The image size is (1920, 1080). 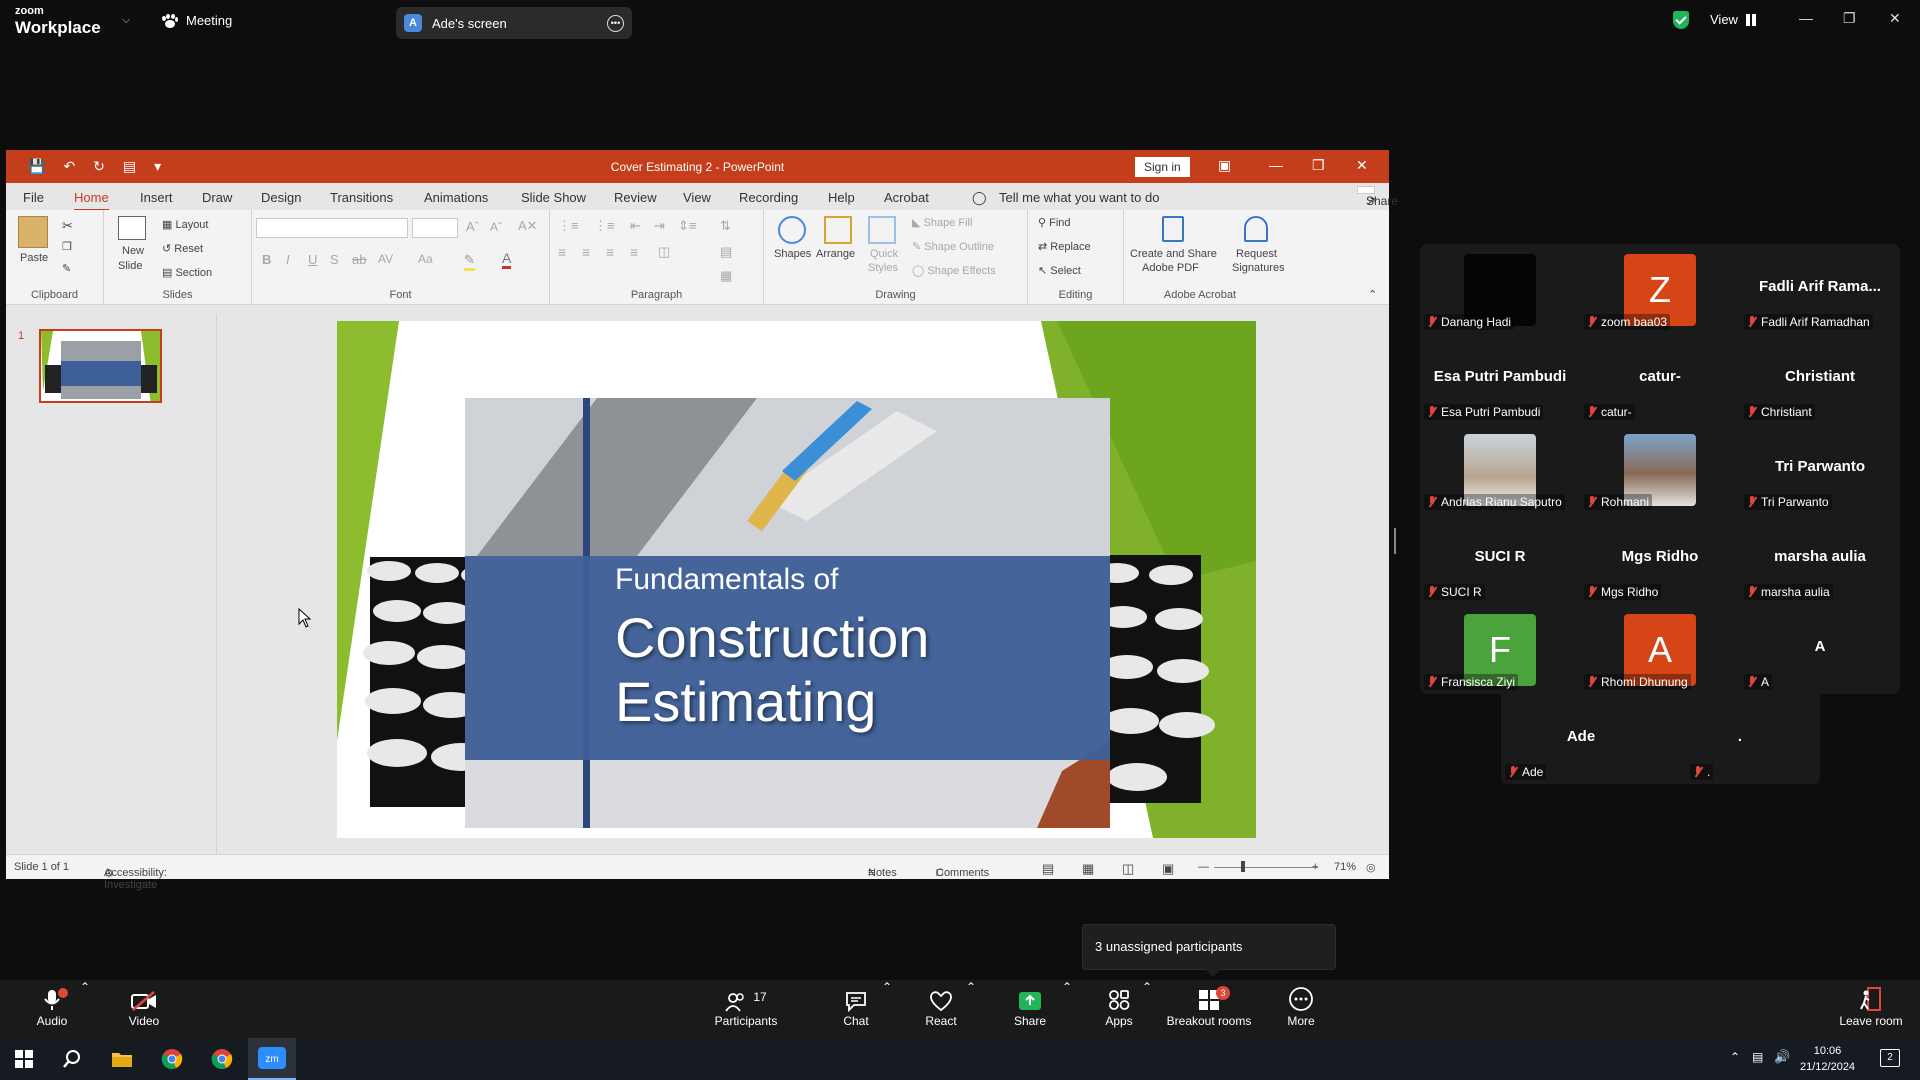 I want to click on participant-tile: Z zoom baa03, so click(x=1660, y=289).